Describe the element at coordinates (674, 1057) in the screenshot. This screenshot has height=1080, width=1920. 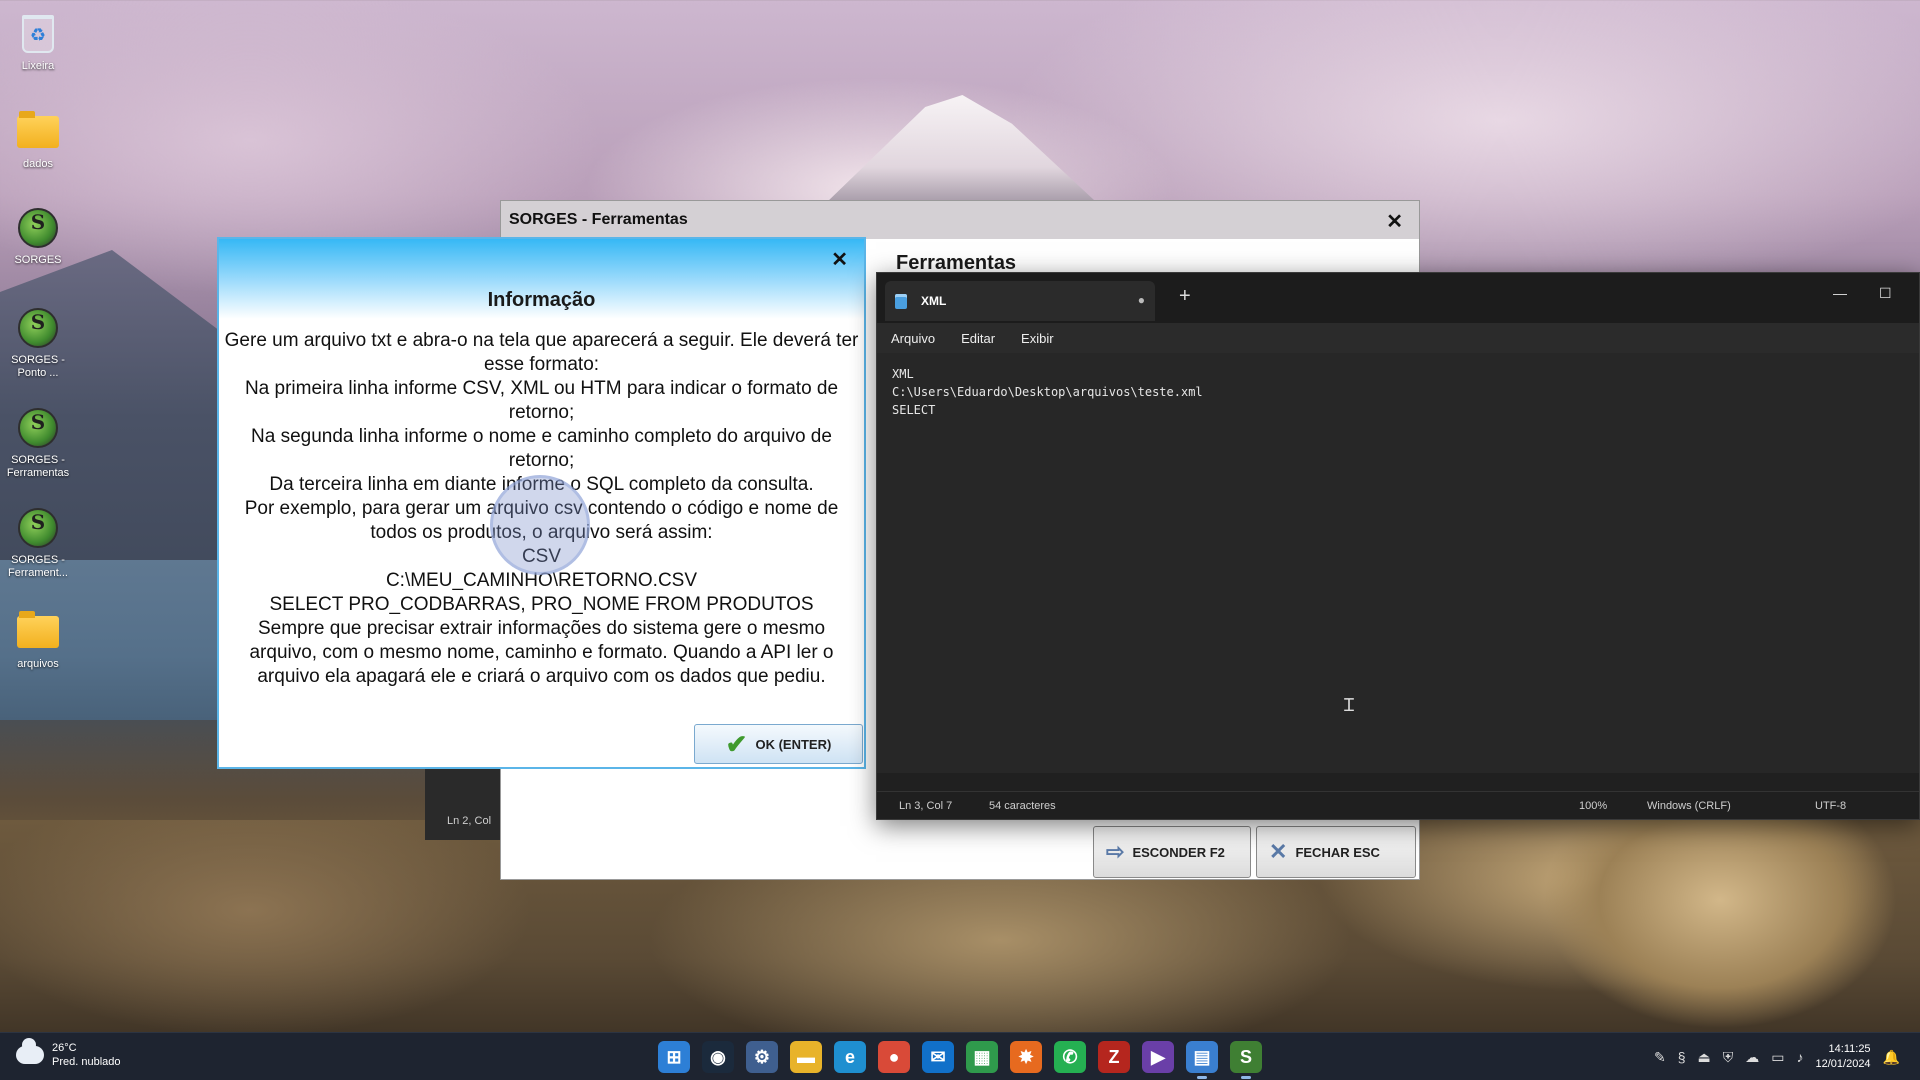
I see `start-icon: ⊞` at that location.